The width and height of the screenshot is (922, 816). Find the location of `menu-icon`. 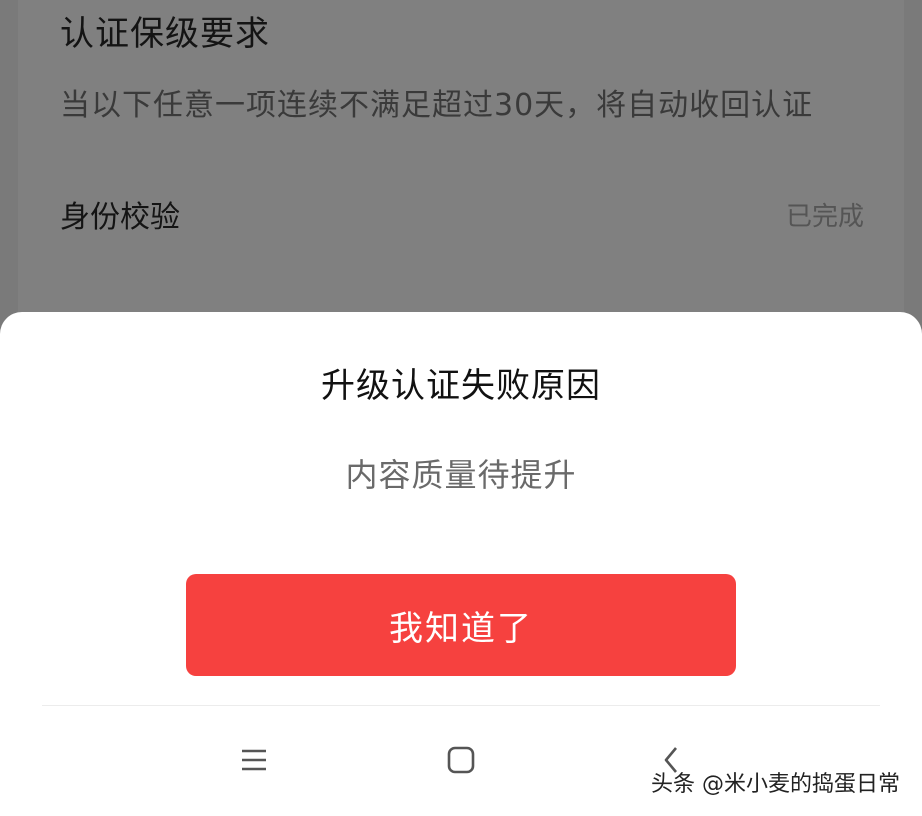

menu-icon is located at coordinates (254, 762).